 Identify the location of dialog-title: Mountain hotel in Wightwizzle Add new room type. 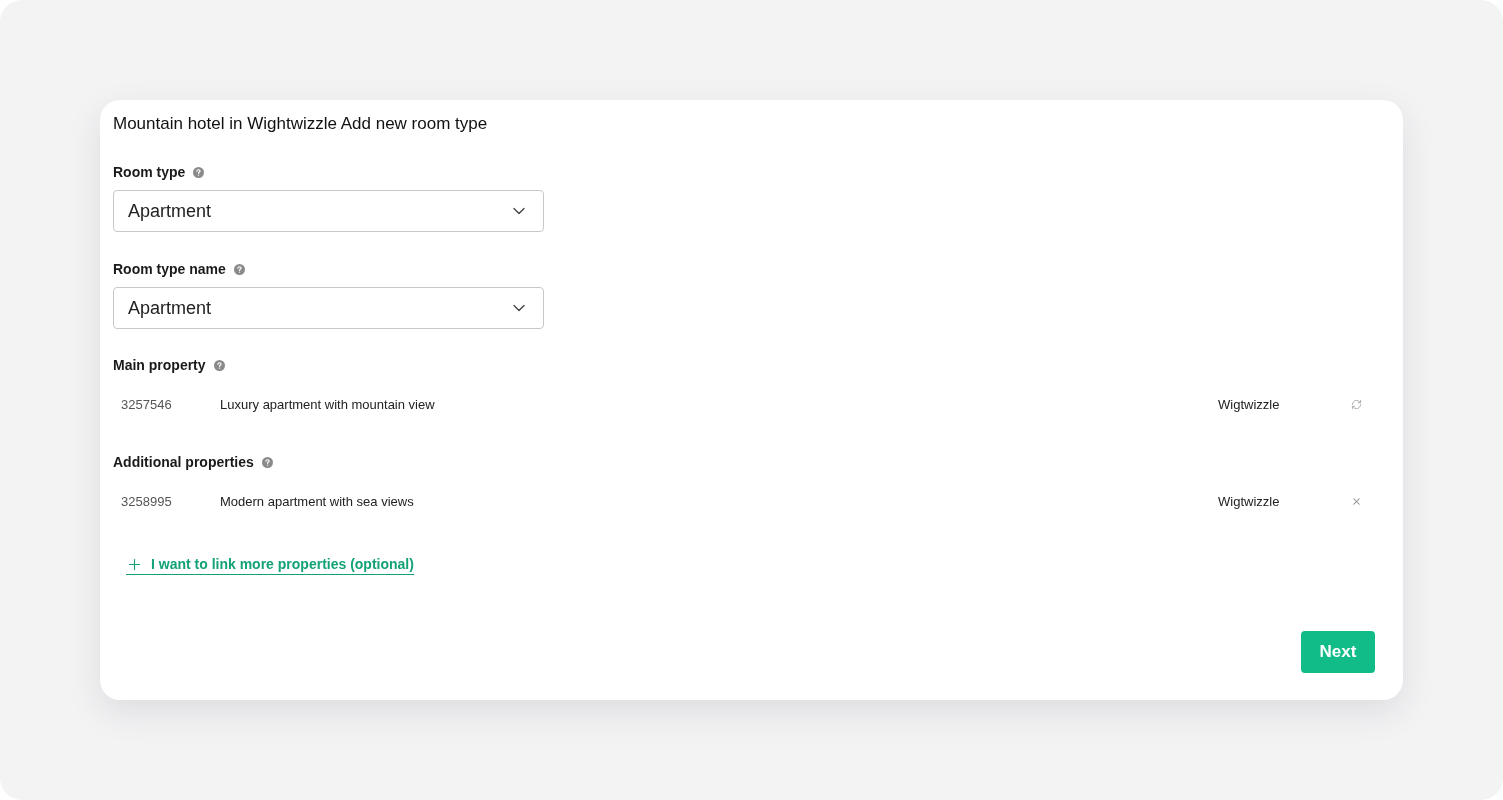
(300, 124).